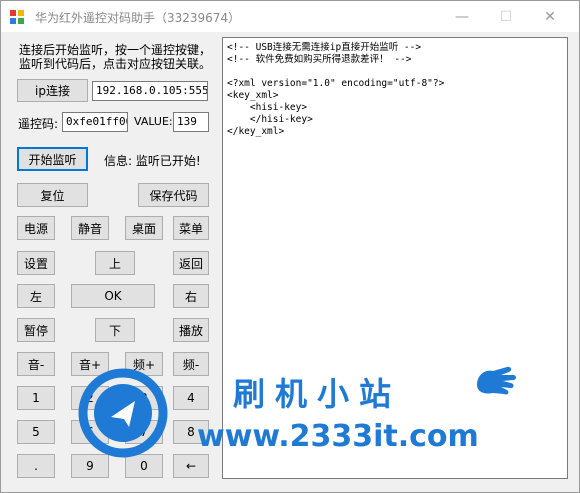 This screenshot has width=580, height=493. Describe the element at coordinates (191, 398) in the screenshot. I see `key-4: 4` at that location.